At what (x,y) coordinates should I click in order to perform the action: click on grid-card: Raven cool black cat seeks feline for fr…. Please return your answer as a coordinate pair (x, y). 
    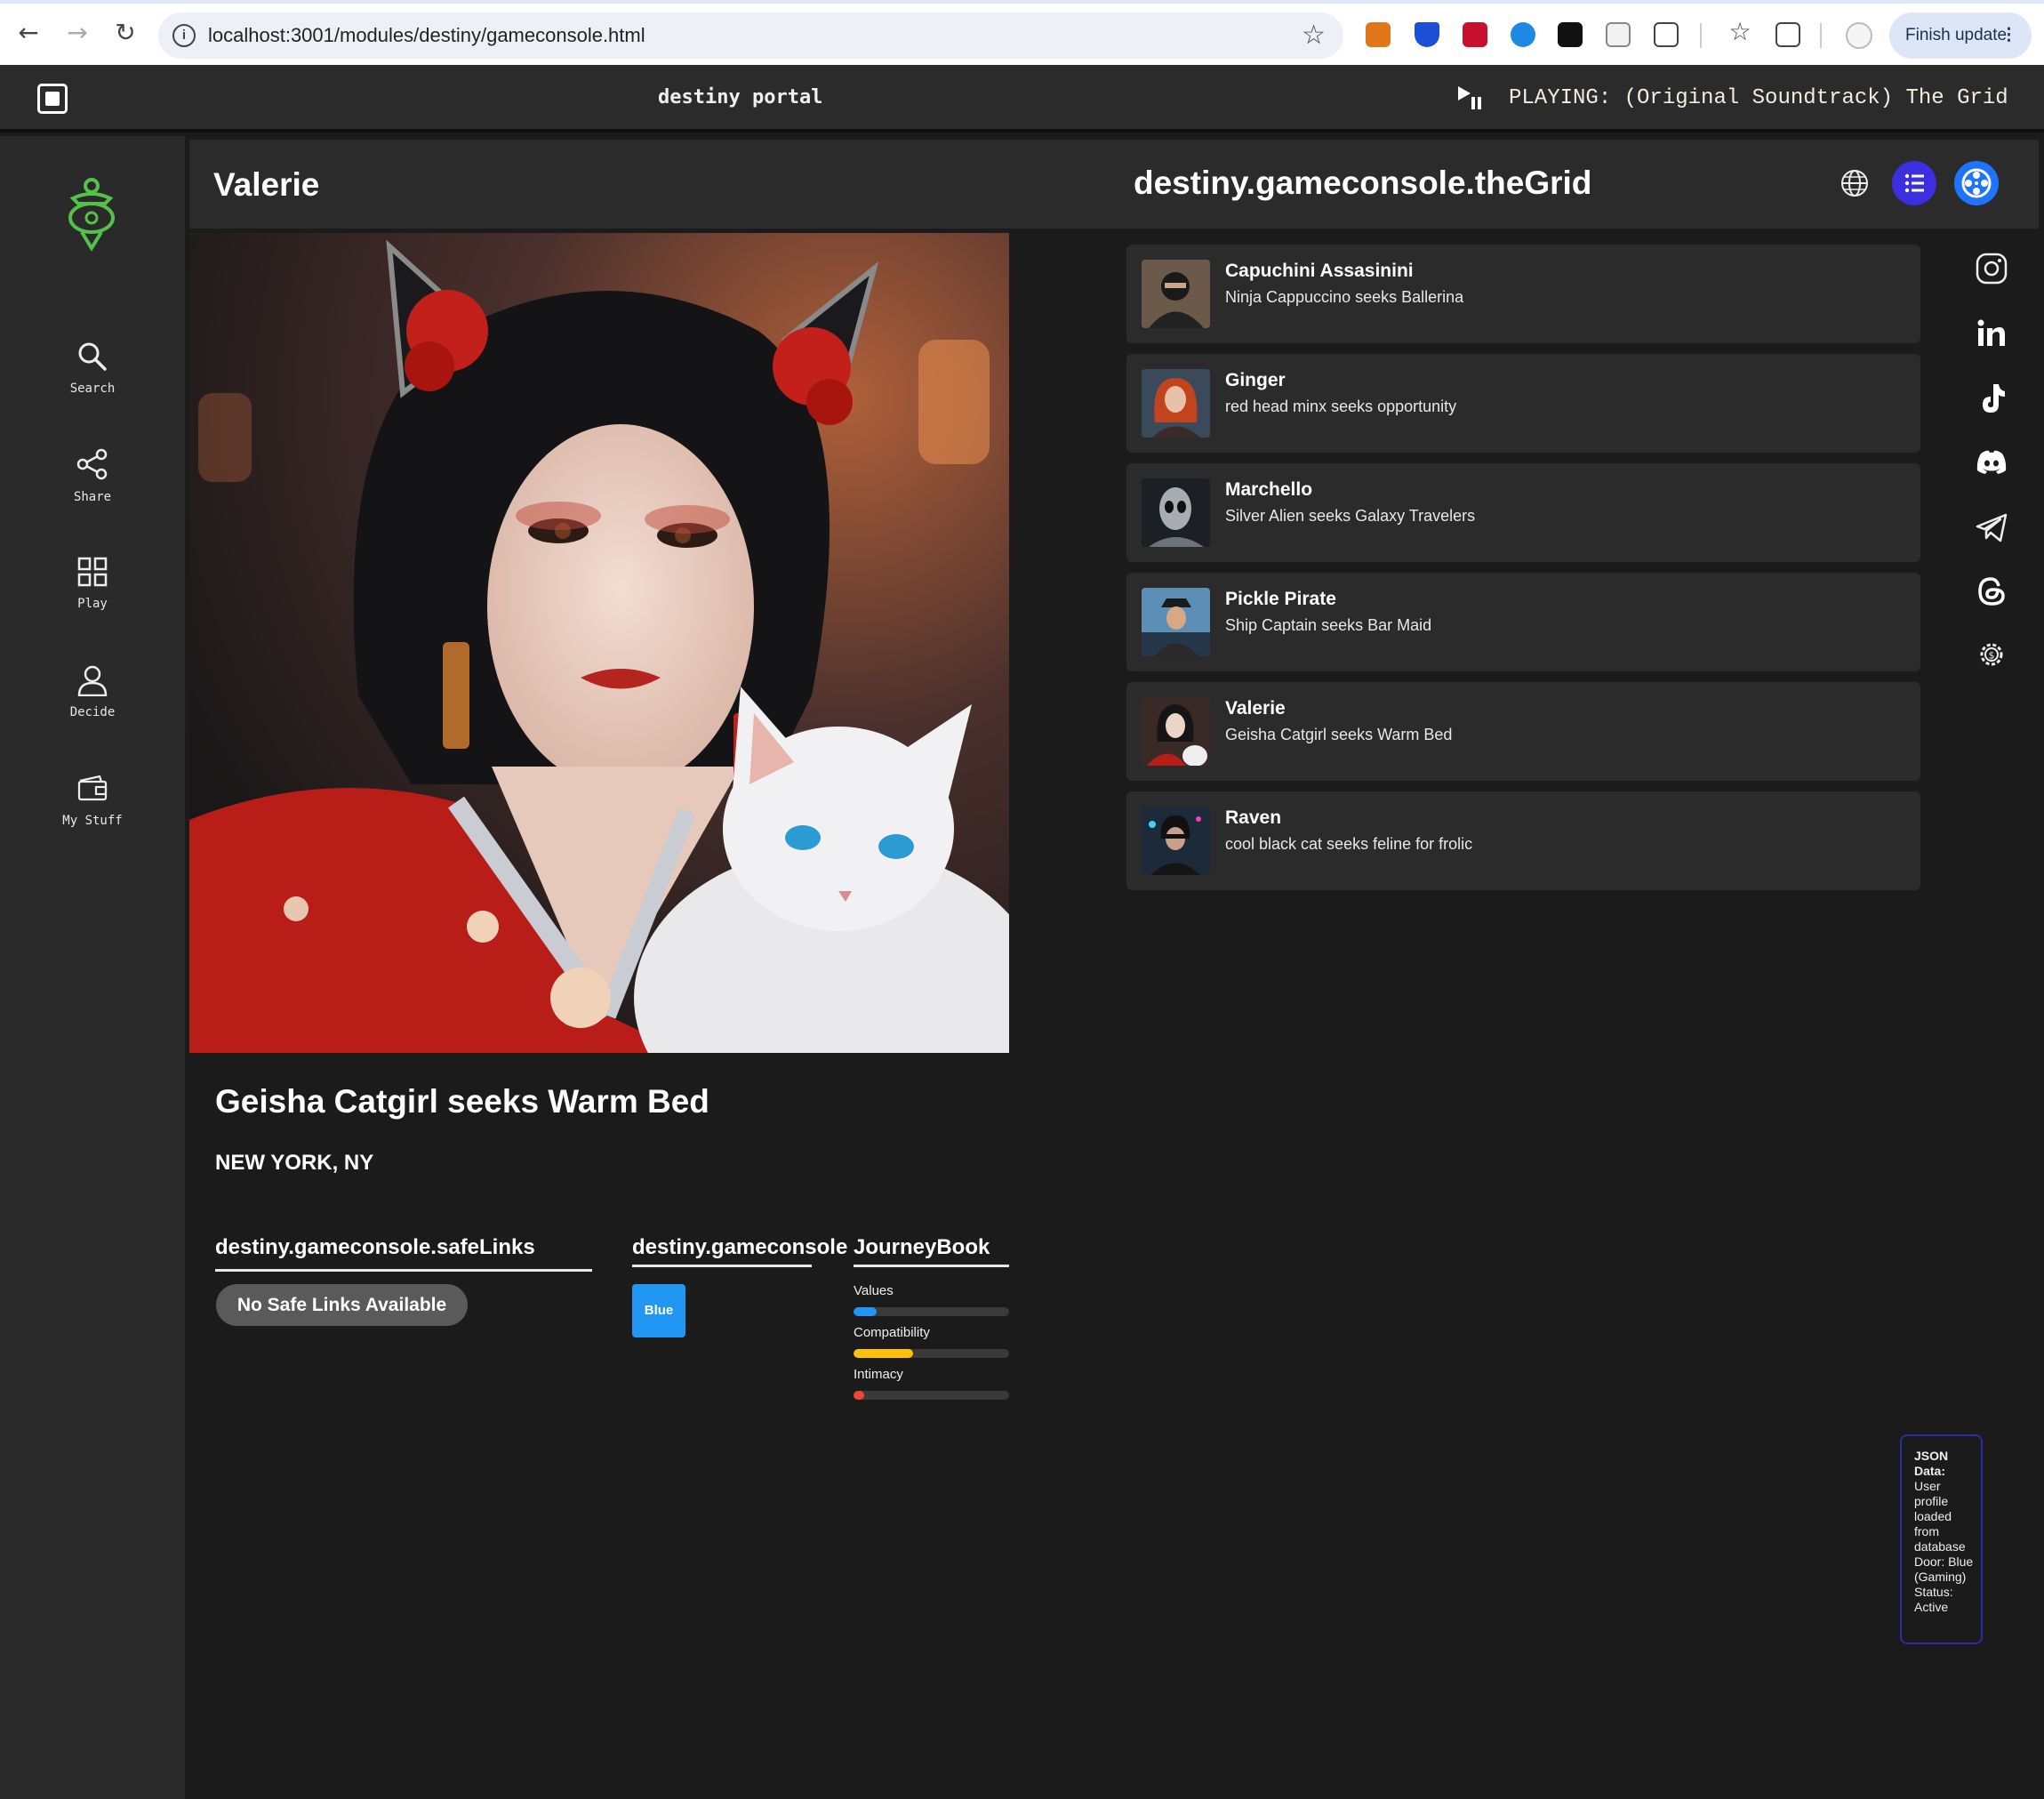
    Looking at the image, I should click on (1523, 840).